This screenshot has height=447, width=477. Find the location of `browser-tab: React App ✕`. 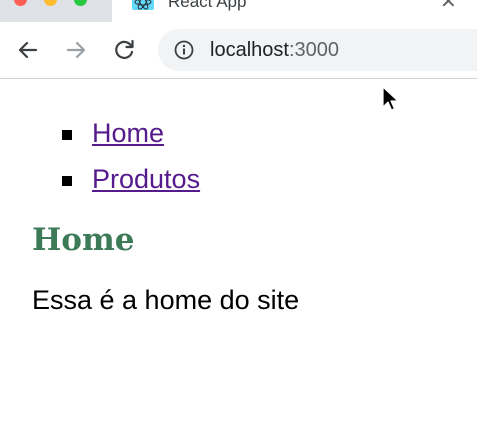

browser-tab: React App ✕ is located at coordinates (294, 11).